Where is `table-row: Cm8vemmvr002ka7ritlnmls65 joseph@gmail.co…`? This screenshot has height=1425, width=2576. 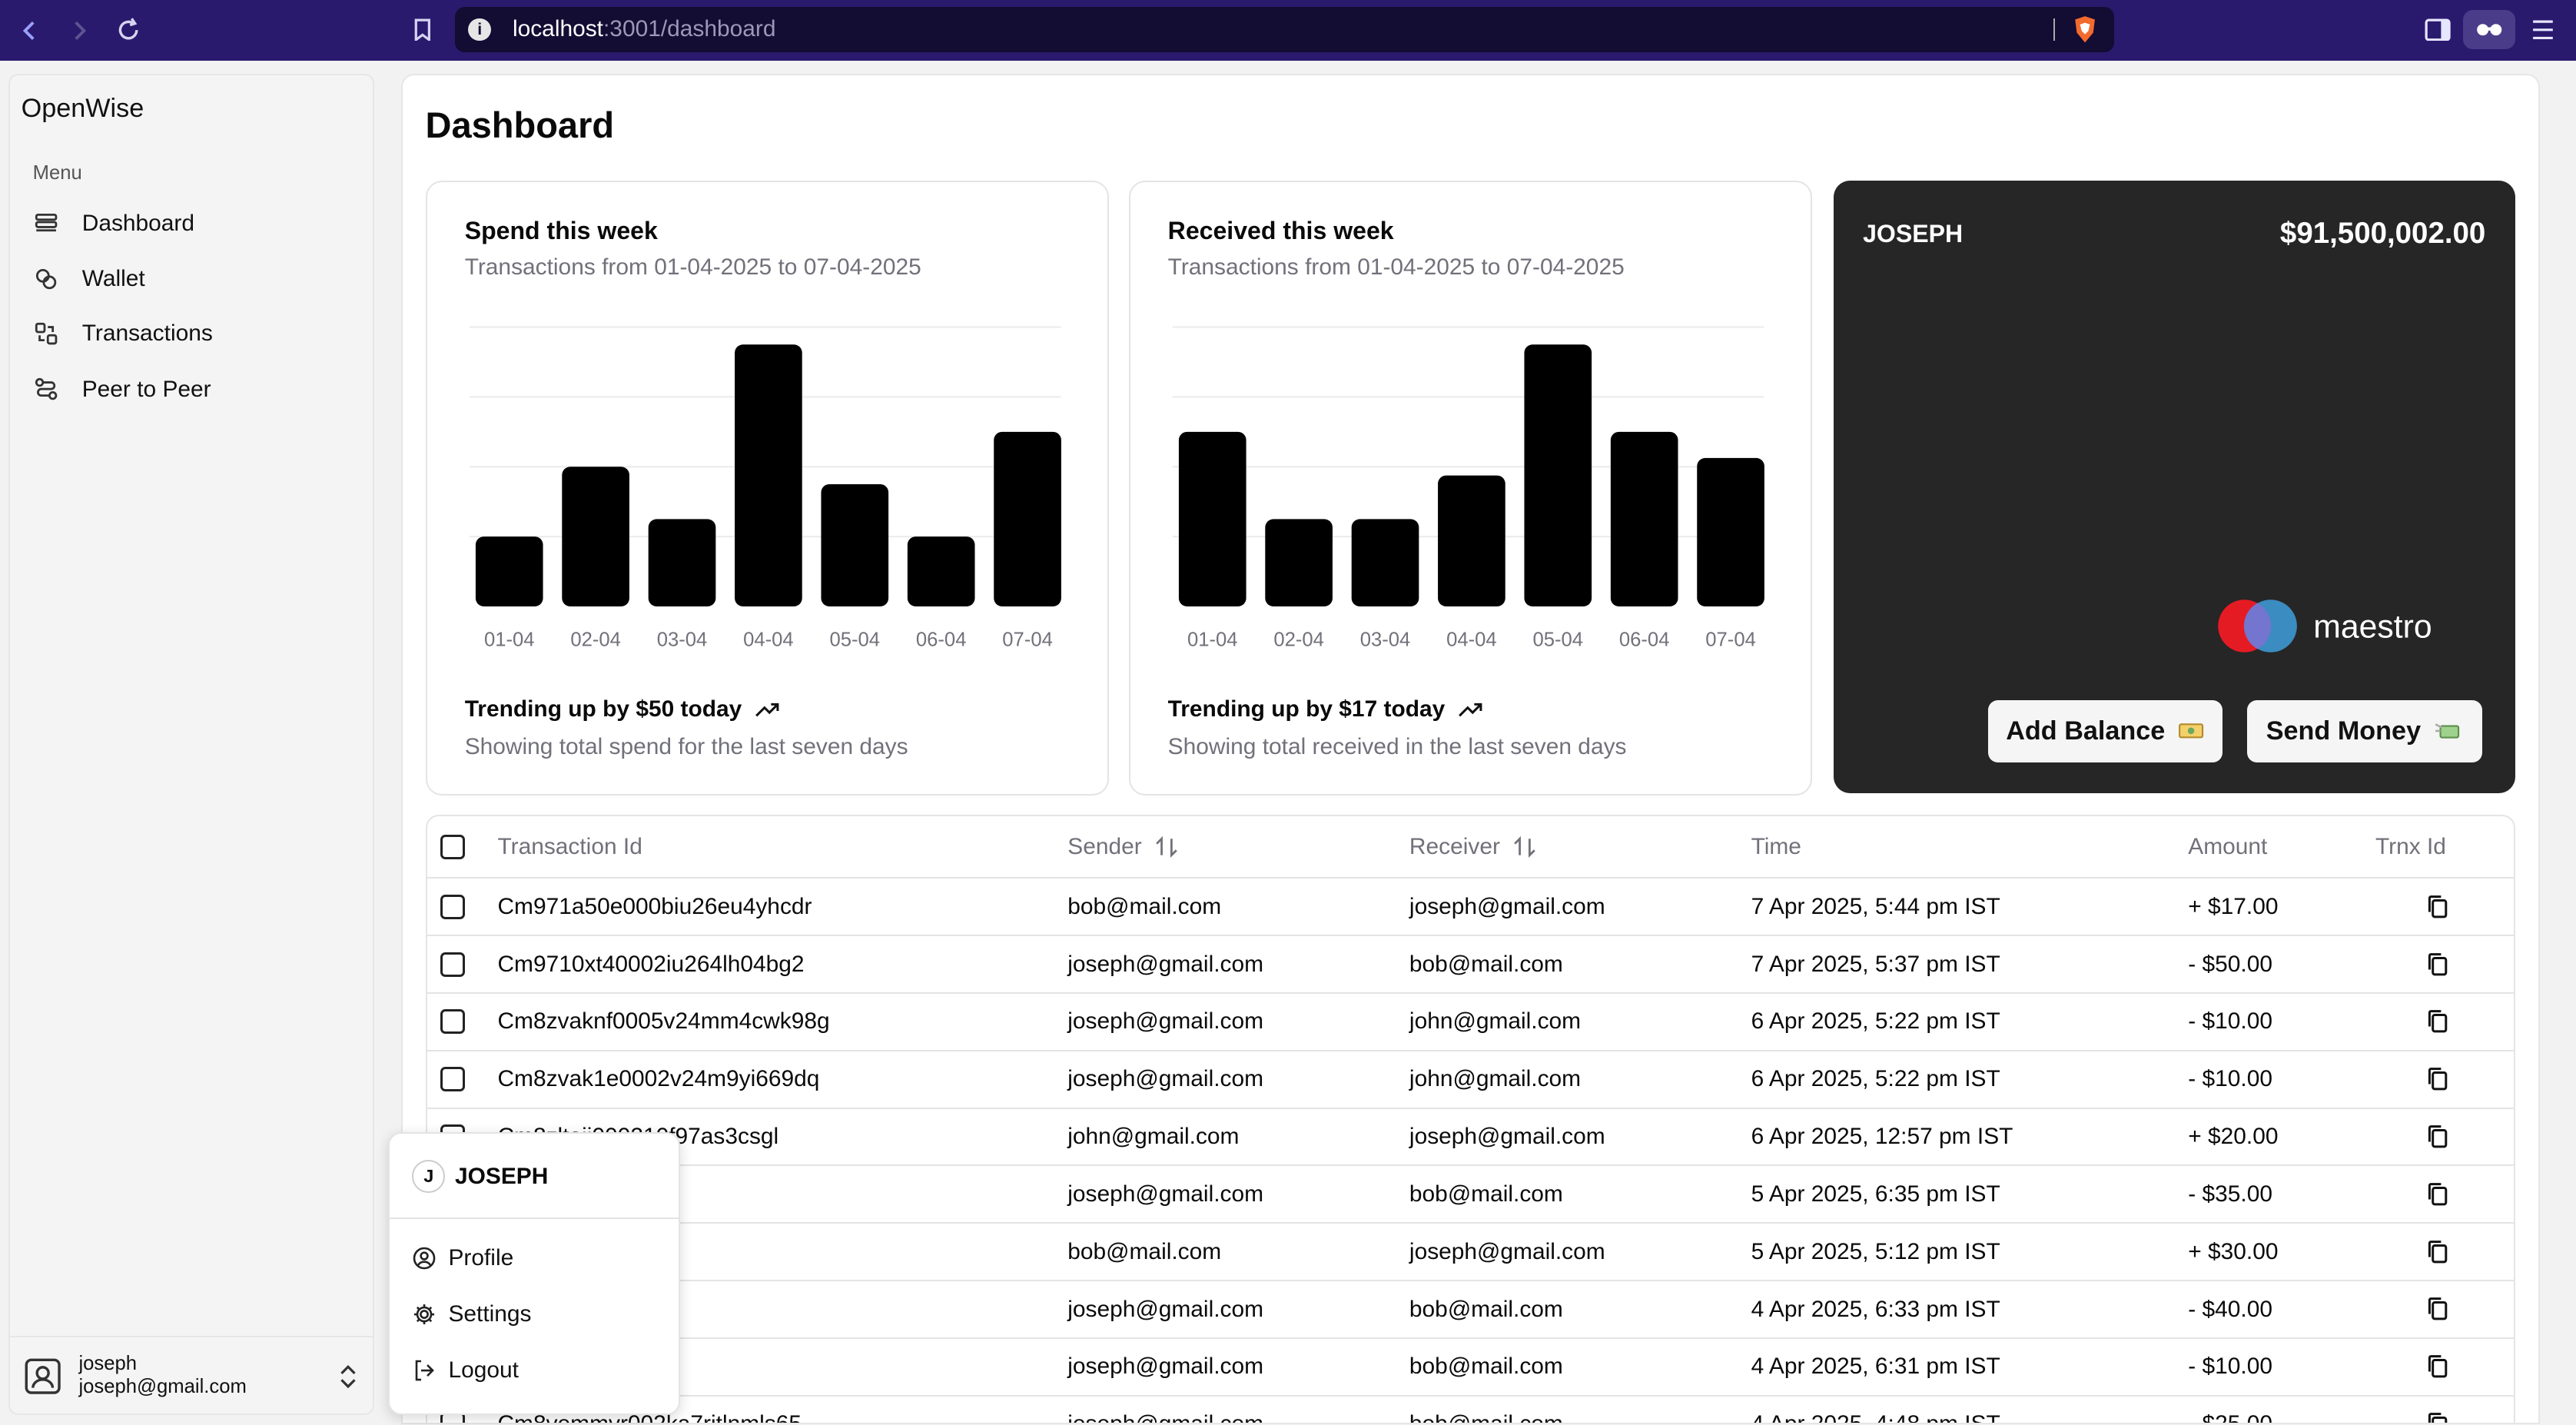
table-row: Cm8vemmvr002ka7ritlnmls65 joseph@gmail.co… is located at coordinates (1470, 1411).